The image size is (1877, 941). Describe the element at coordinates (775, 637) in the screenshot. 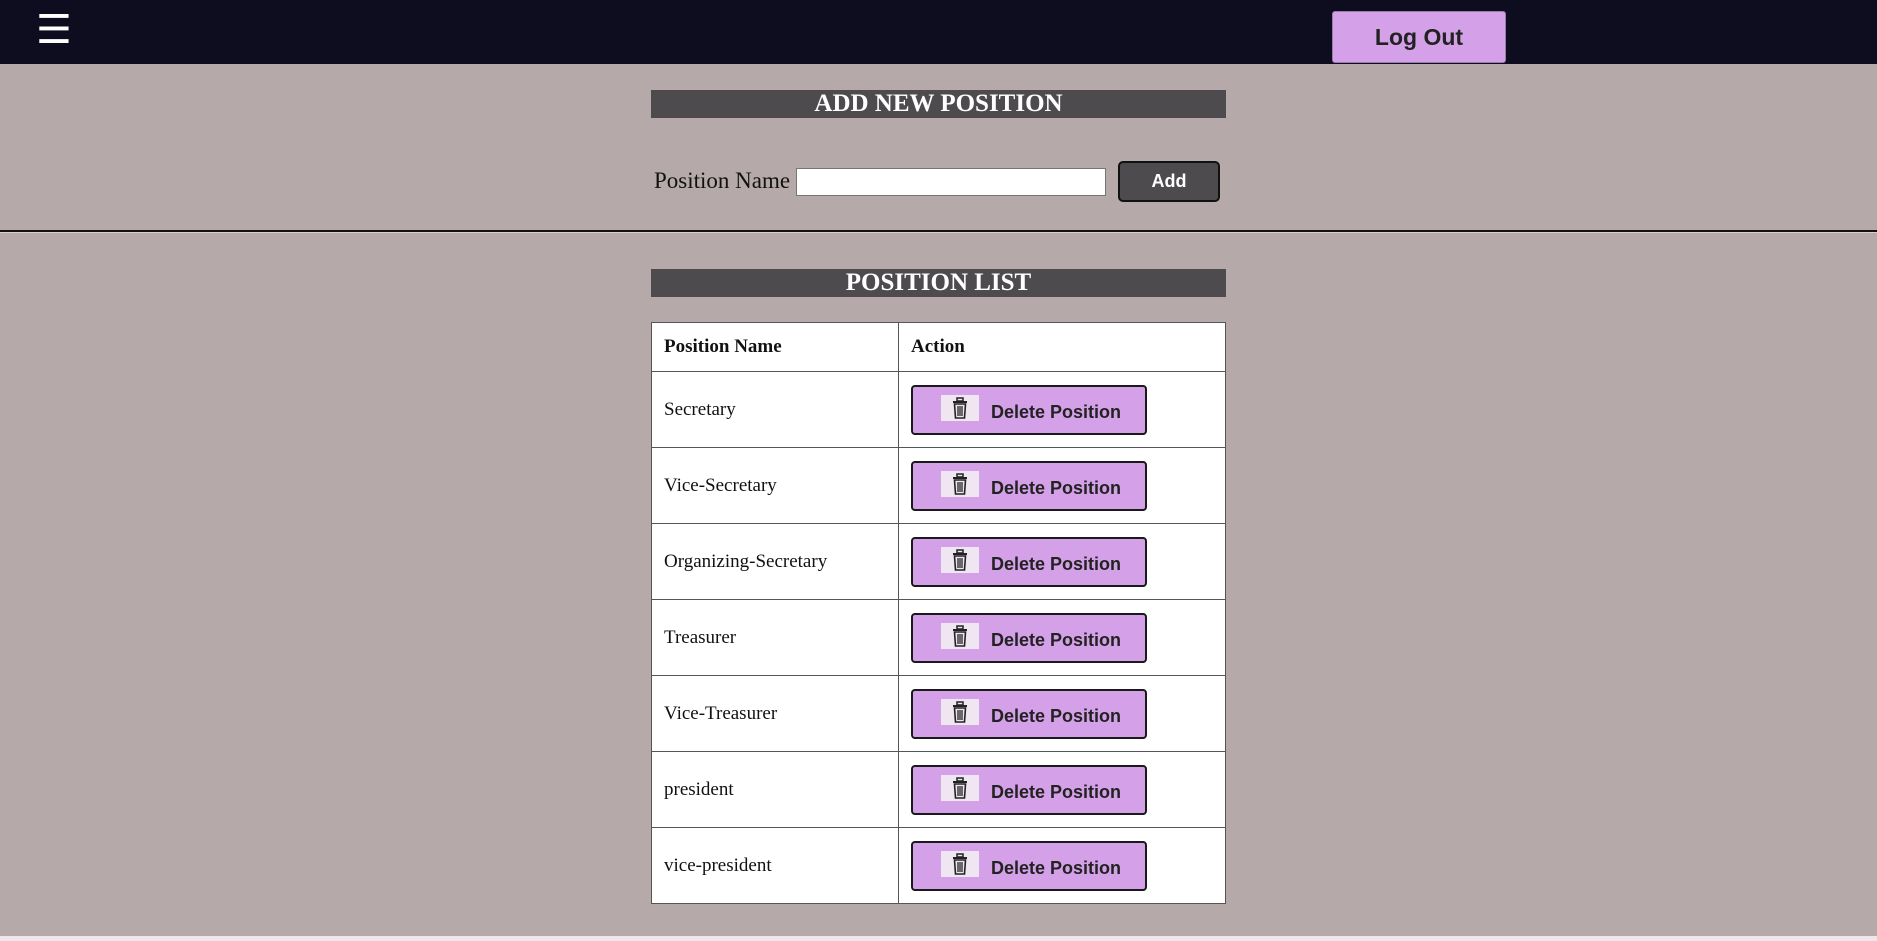

I see `position-name-cell: Treasurer` at that location.